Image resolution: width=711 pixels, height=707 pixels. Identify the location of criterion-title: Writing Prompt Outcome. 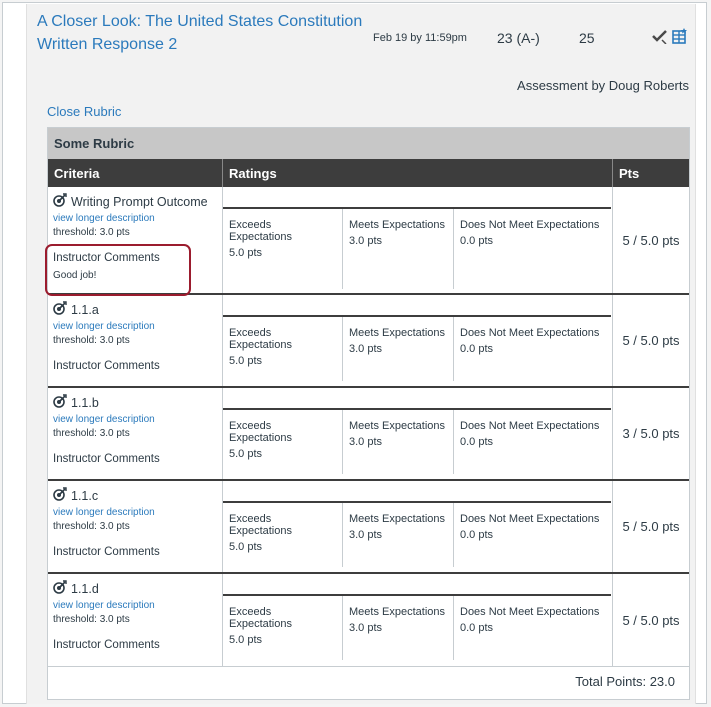
(135, 201).